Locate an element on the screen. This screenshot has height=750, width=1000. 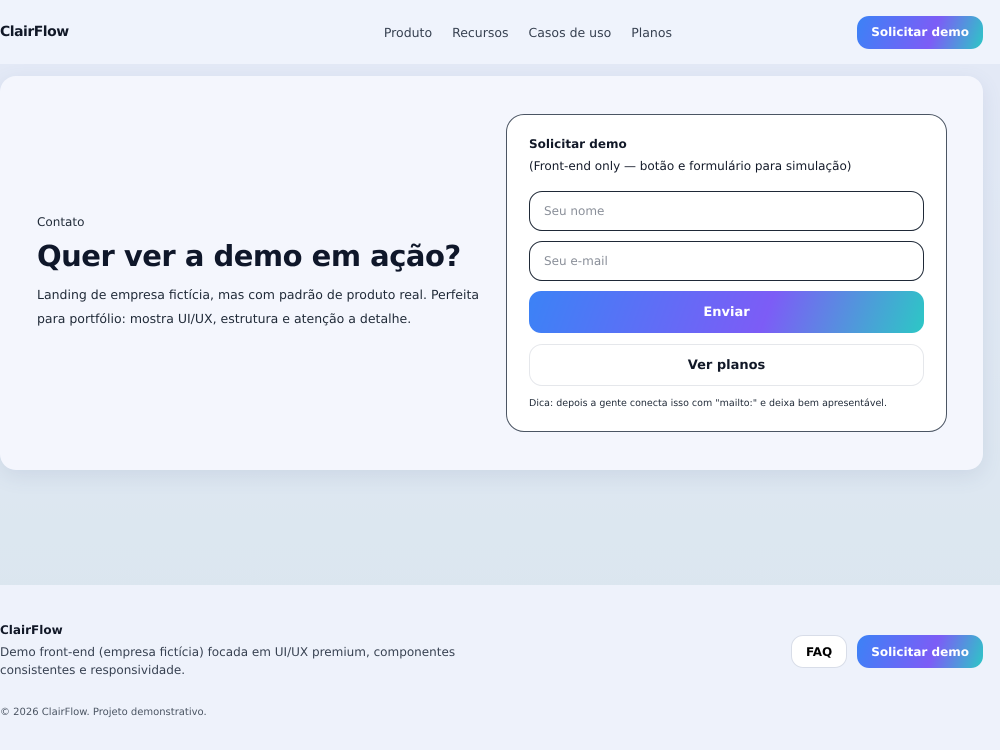
nav-link: Planos is located at coordinates (651, 32).